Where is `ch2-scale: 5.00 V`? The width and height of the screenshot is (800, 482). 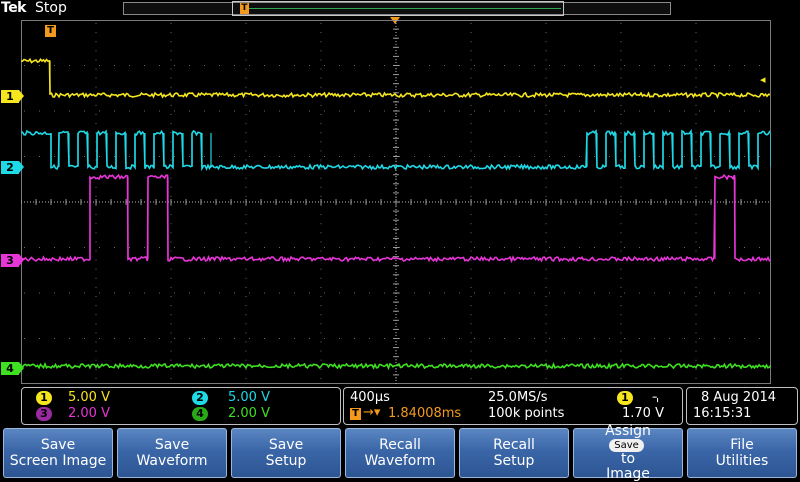 ch2-scale: 5.00 V is located at coordinates (249, 397).